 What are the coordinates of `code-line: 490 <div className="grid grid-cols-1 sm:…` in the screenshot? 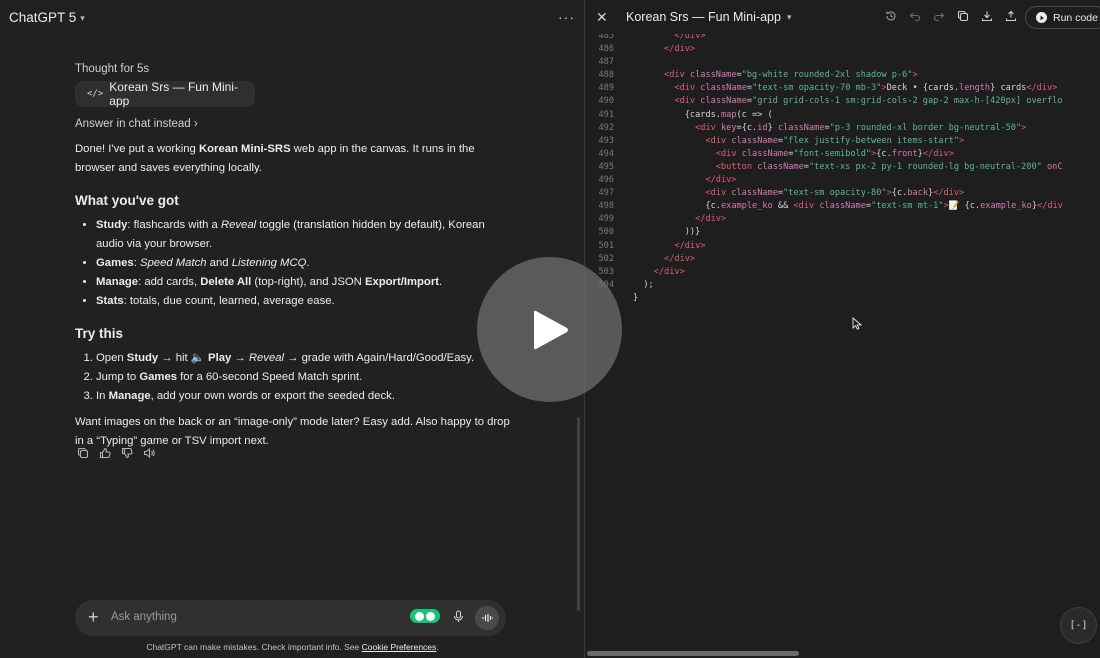 It's located at (842, 101).